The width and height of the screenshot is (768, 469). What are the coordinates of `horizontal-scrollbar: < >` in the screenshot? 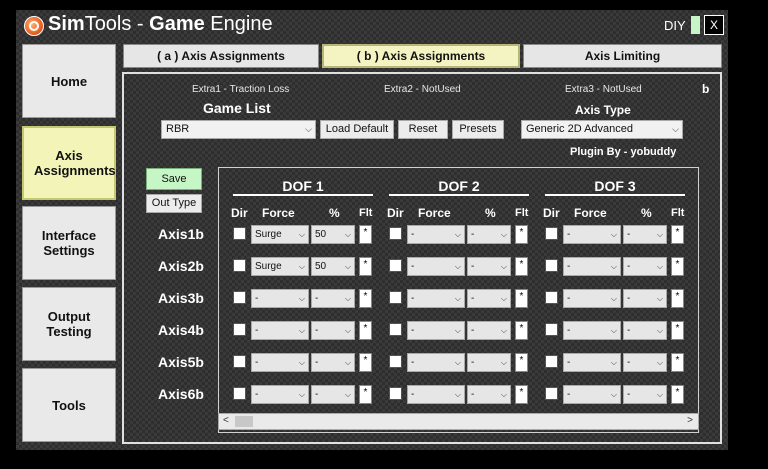 It's located at (458, 421).